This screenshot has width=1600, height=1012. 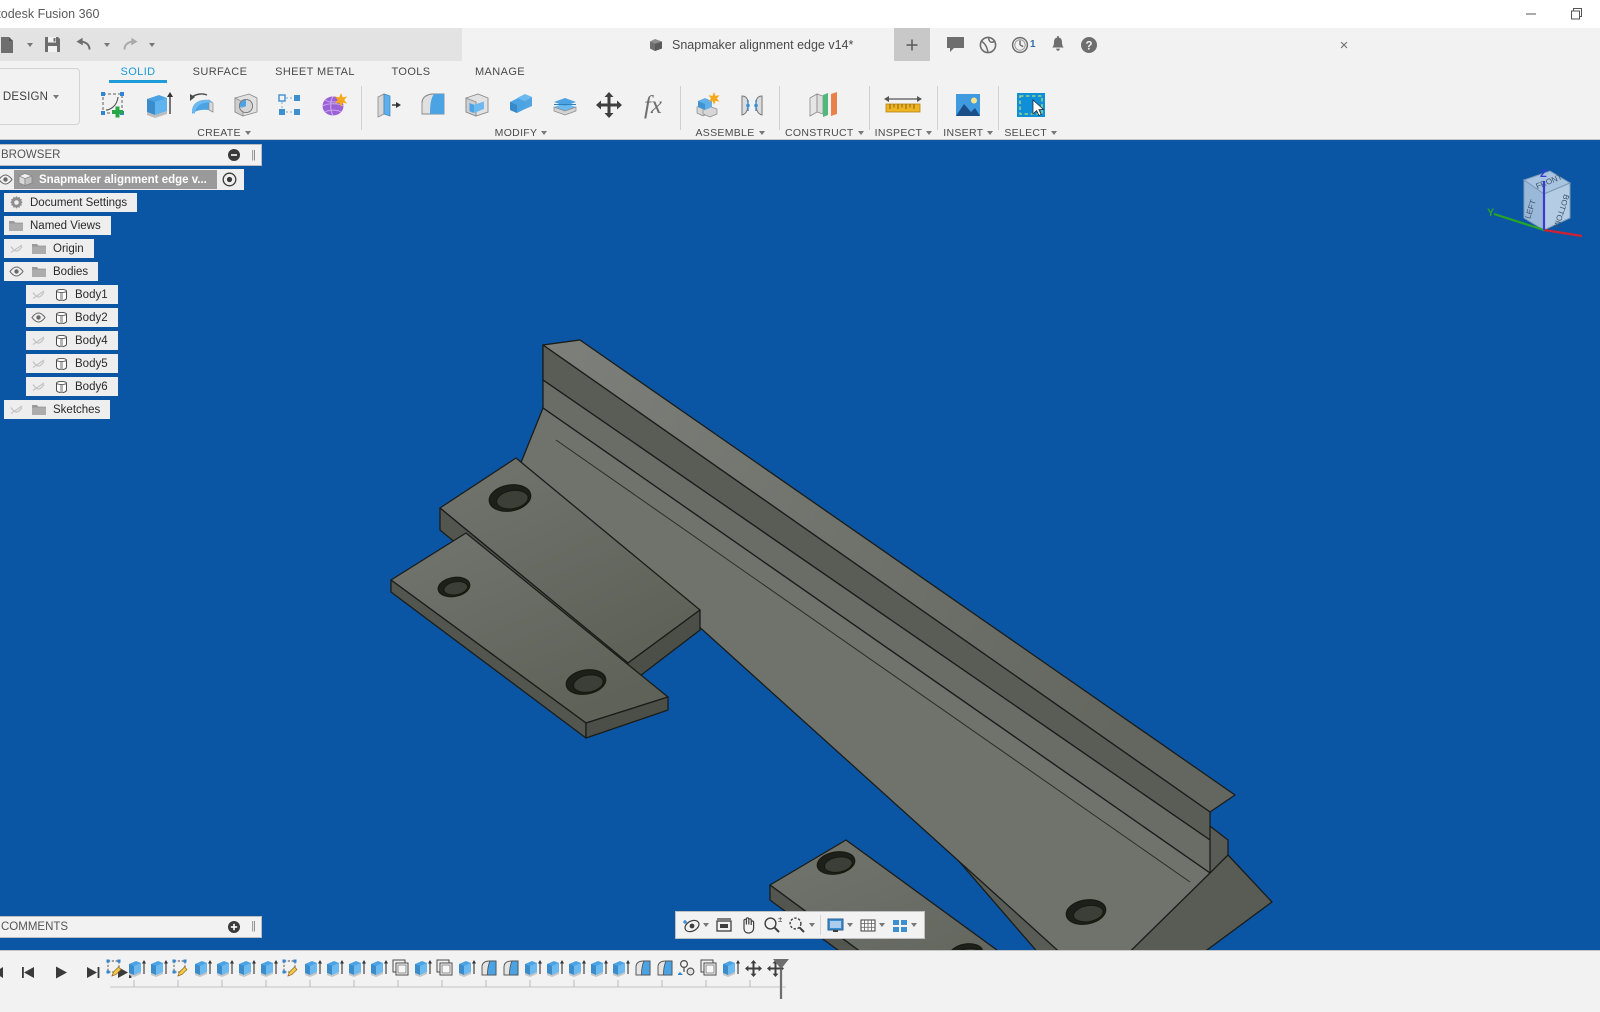 What do you see at coordinates (224, 133) in the screenshot?
I see `ribbon-group-create-label: CREATE` at bounding box center [224, 133].